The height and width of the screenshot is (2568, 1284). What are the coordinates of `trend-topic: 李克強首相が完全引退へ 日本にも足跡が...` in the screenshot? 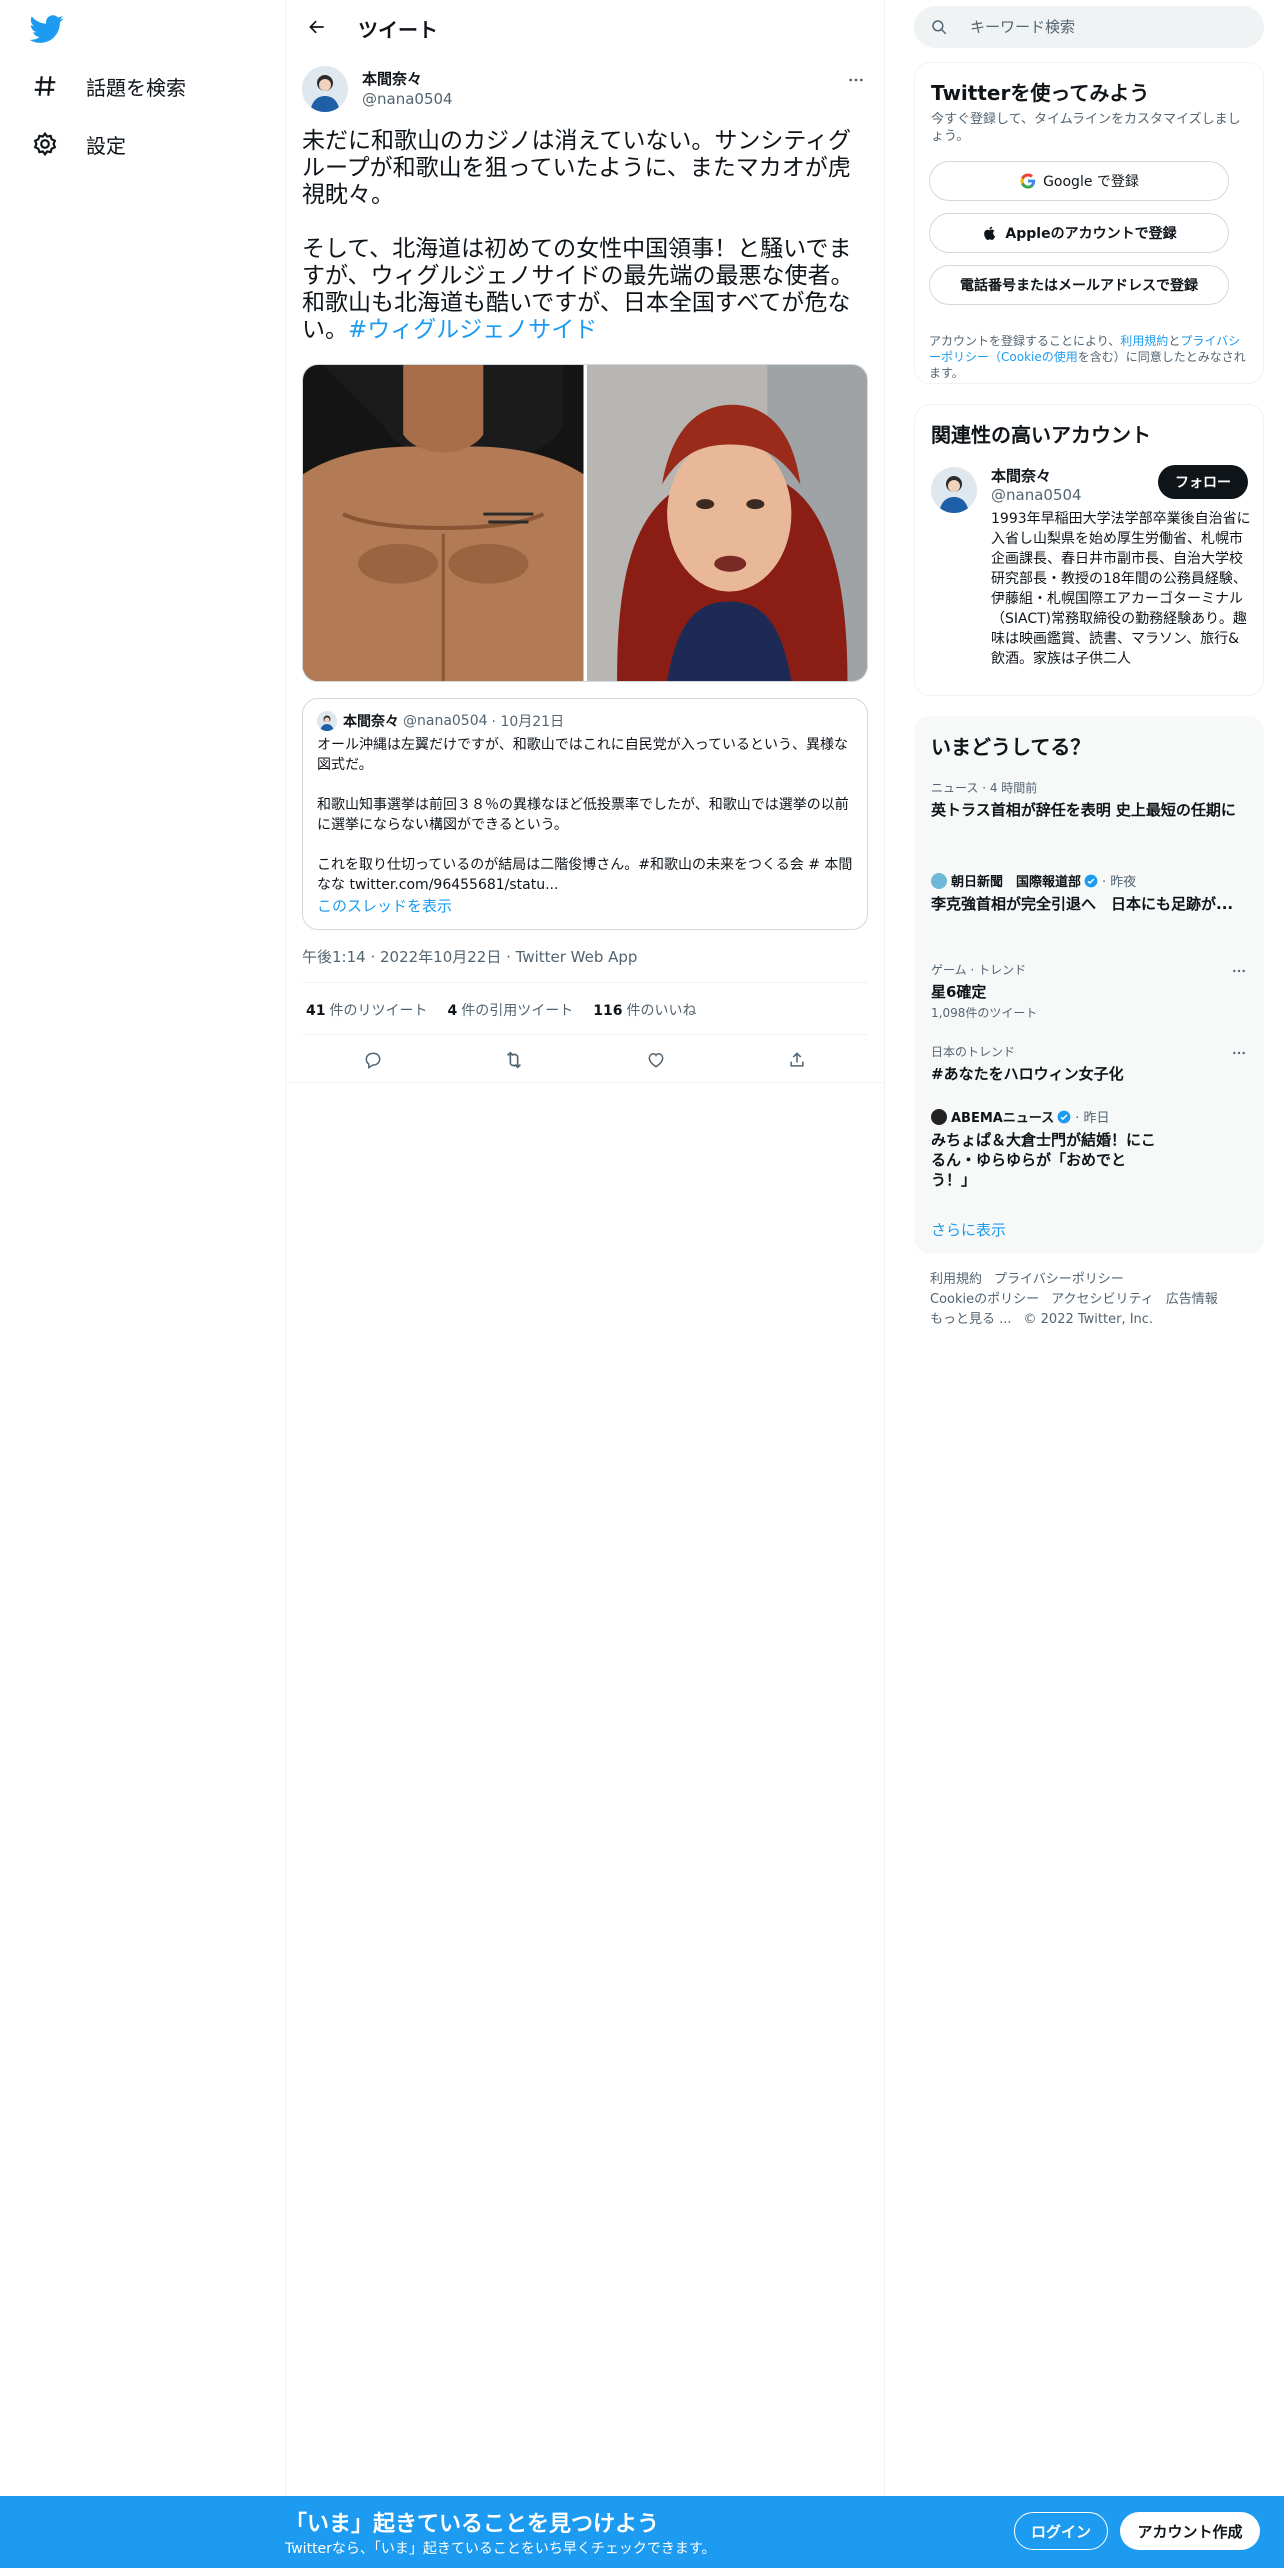 It's located at (1082, 904).